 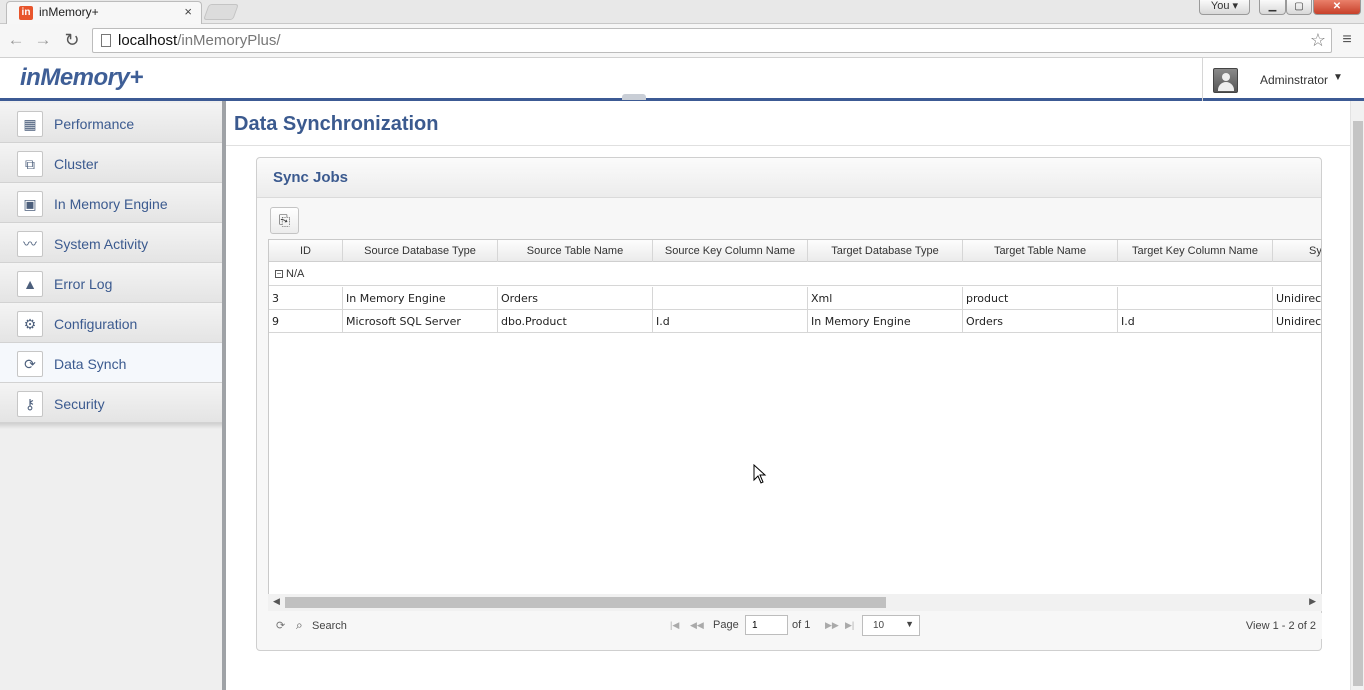 I want to click on scroll-left-icon: ◀, so click(x=276, y=601).